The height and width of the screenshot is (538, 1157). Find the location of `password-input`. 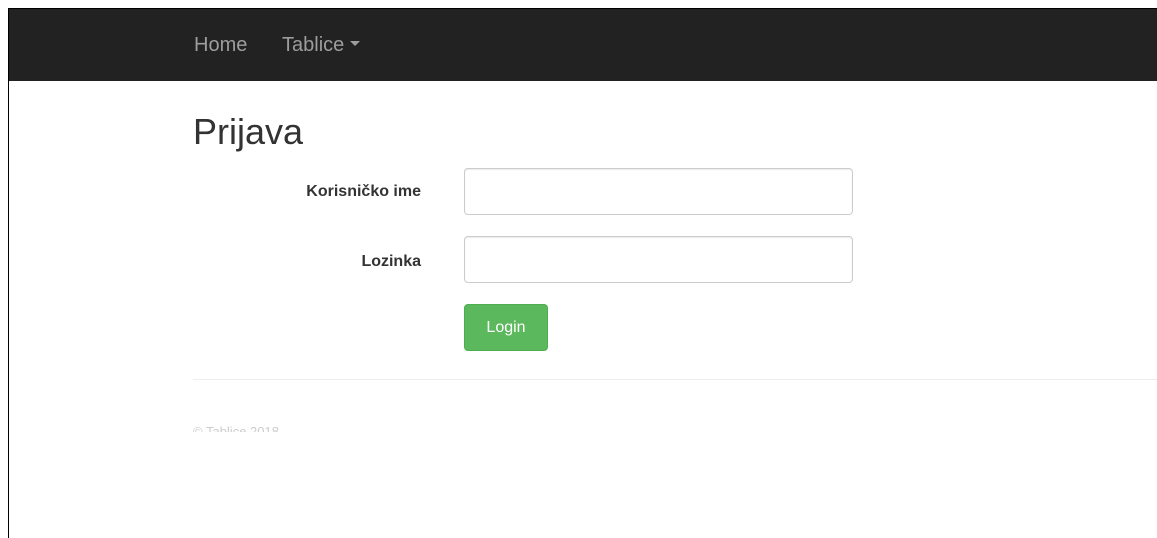

password-input is located at coordinates (658, 259).